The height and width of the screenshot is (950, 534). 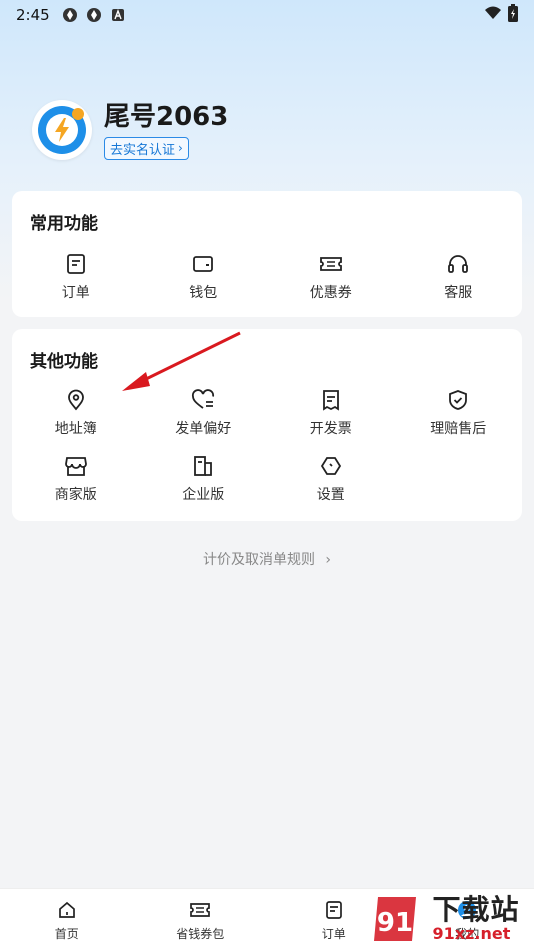 What do you see at coordinates (67, 910) in the screenshot?
I see `home-icon` at bounding box center [67, 910].